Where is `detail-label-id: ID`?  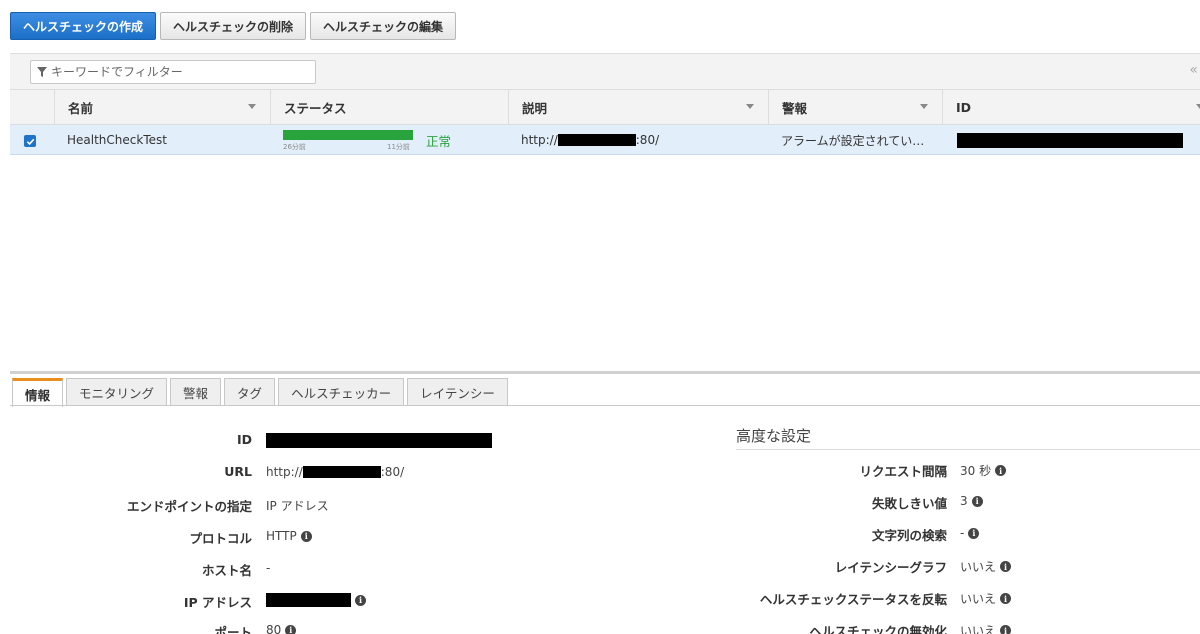 detail-label-id: ID is located at coordinates (244, 439).